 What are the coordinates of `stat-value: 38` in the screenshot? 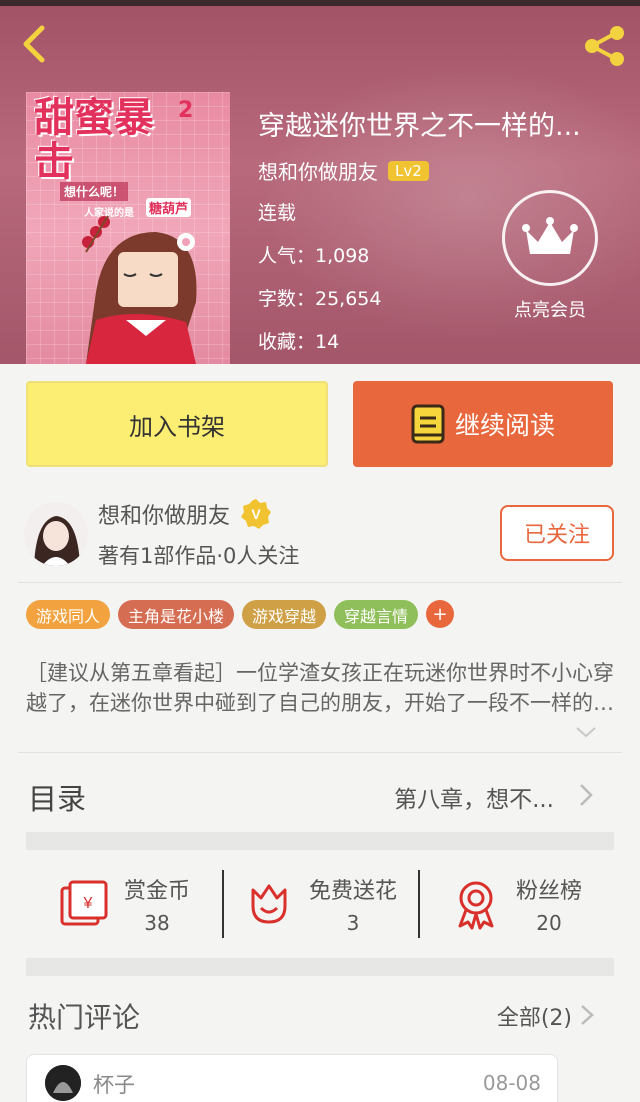 It's located at (157, 923).